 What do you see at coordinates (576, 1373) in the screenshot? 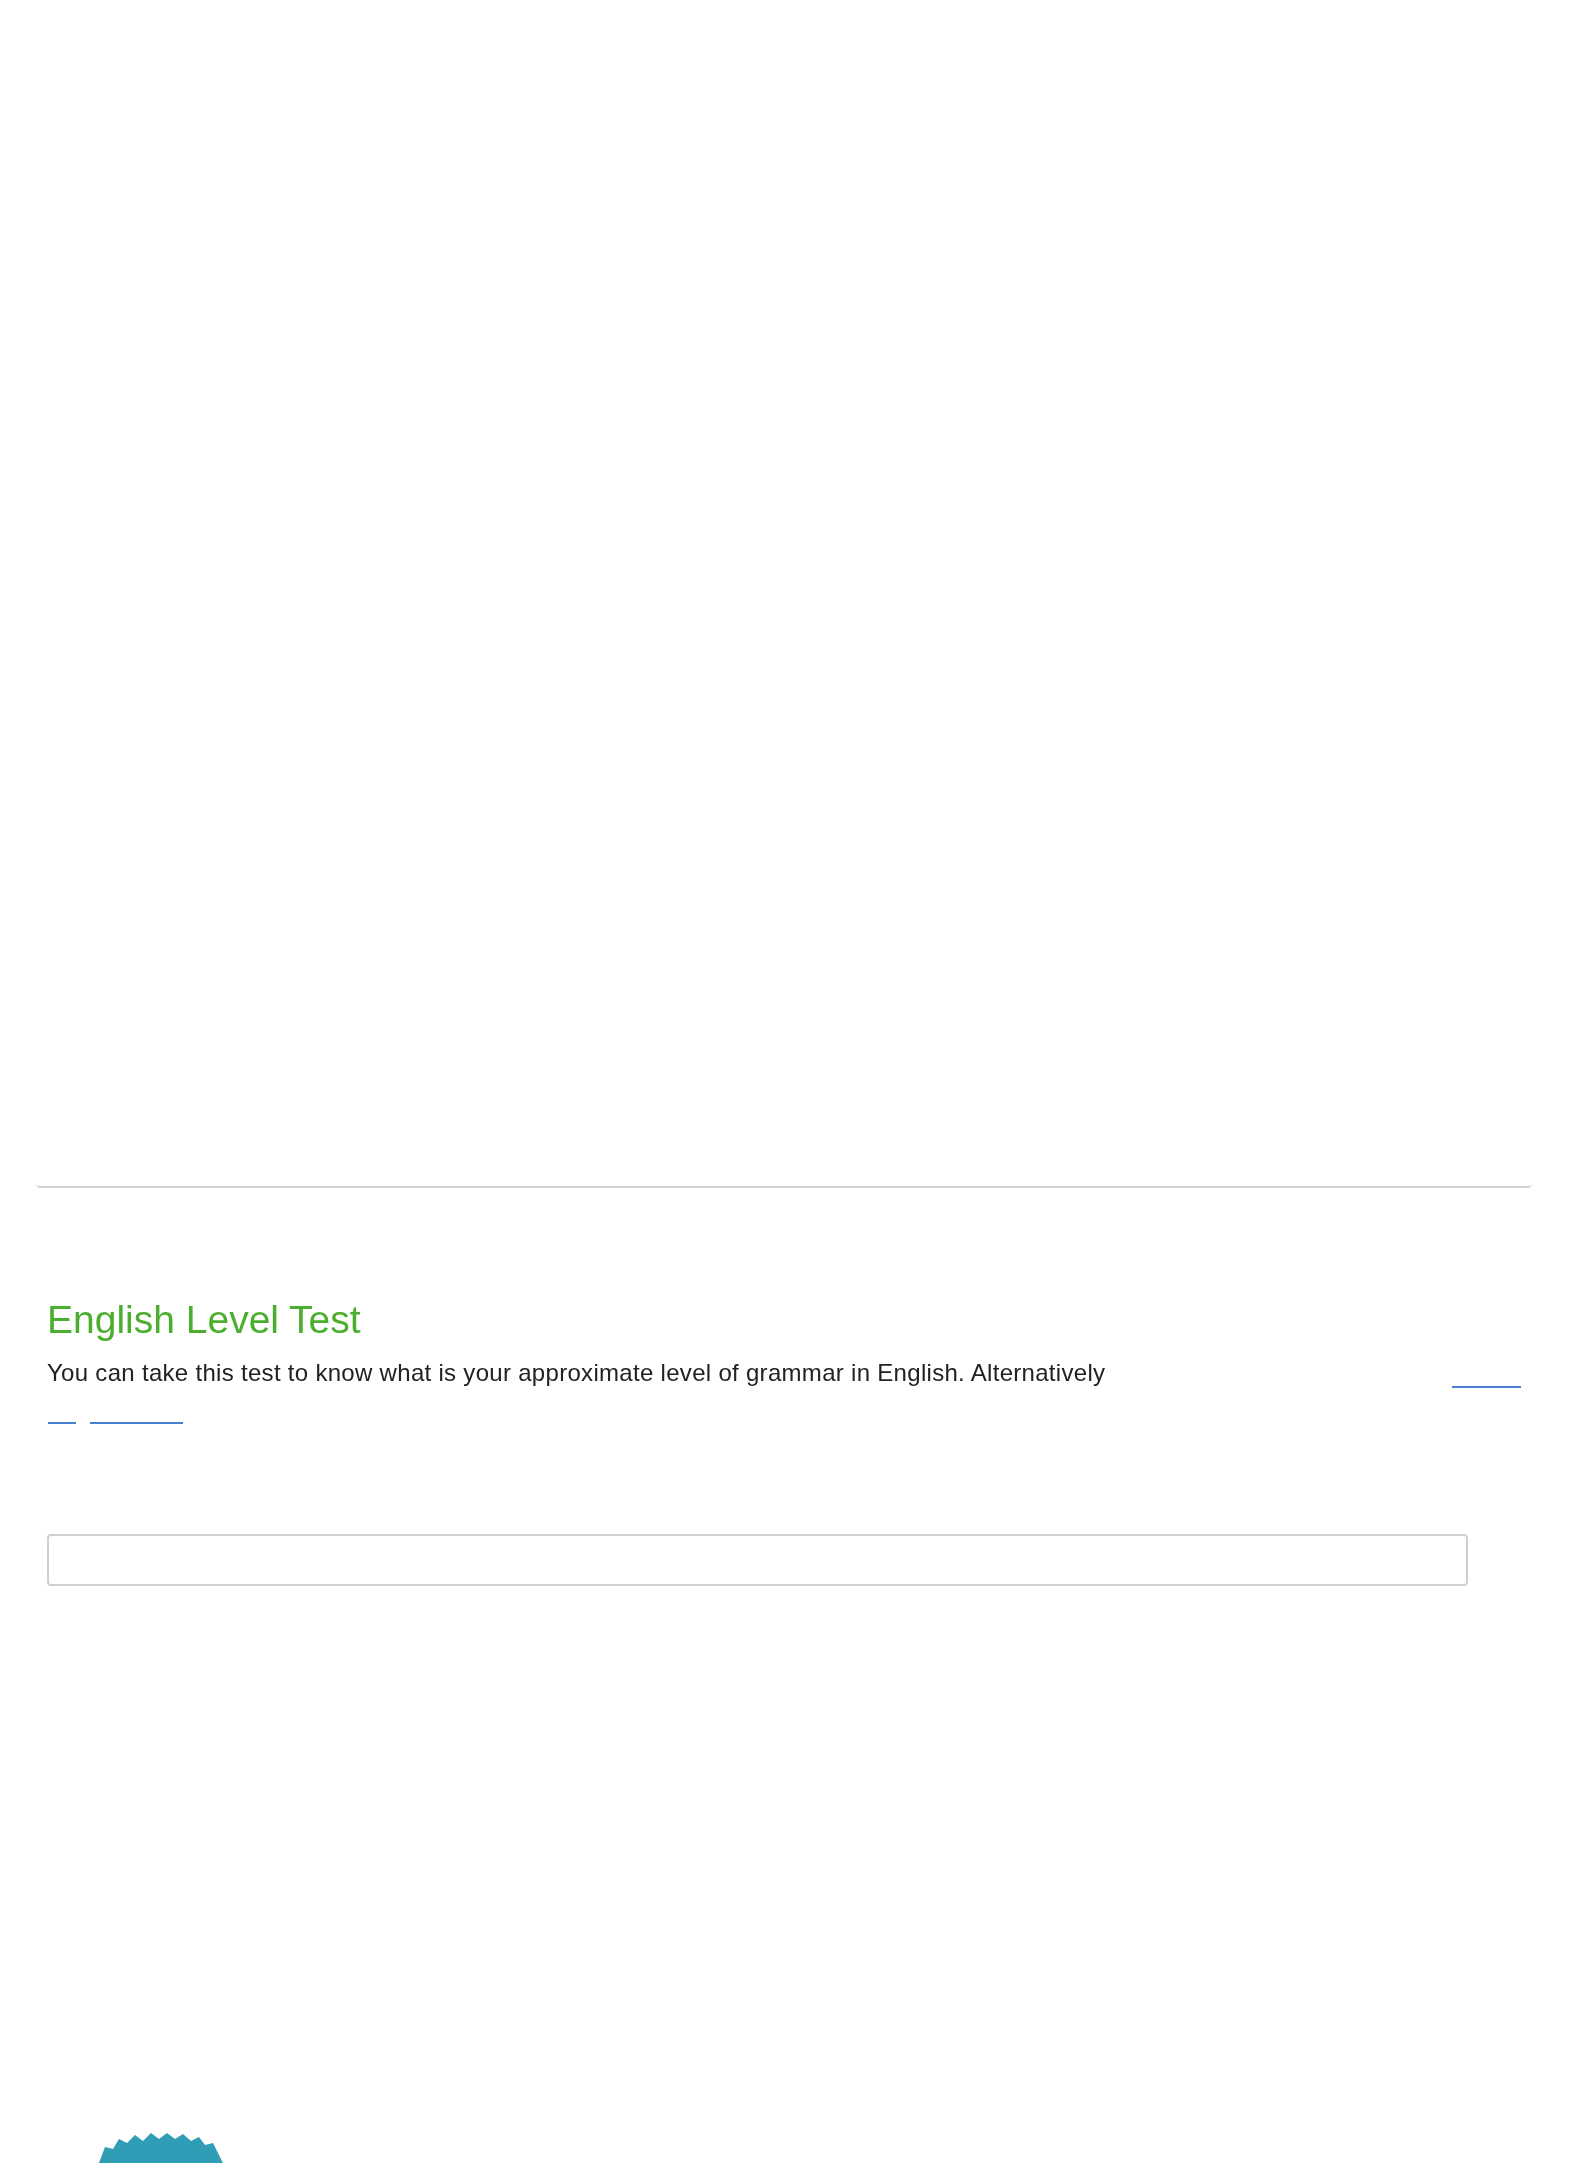
I see `intro-text: You can take this test to know what is your approximate level of grammar in English. Alternatively` at bounding box center [576, 1373].